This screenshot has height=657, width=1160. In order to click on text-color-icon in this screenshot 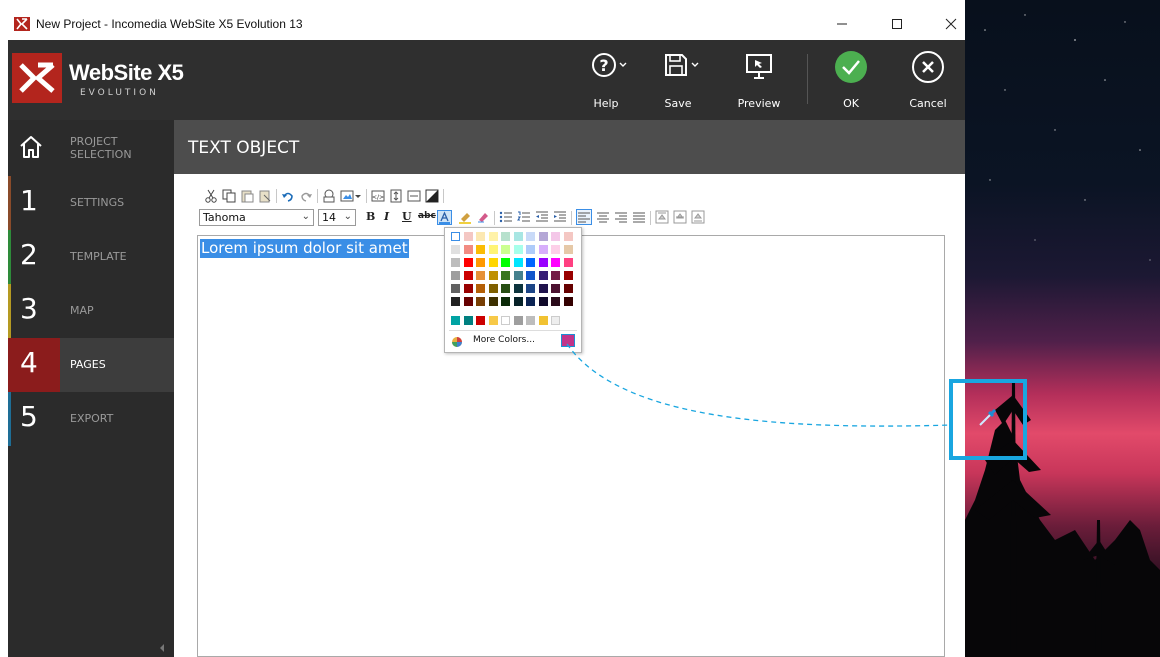, I will do `click(444, 217)`.